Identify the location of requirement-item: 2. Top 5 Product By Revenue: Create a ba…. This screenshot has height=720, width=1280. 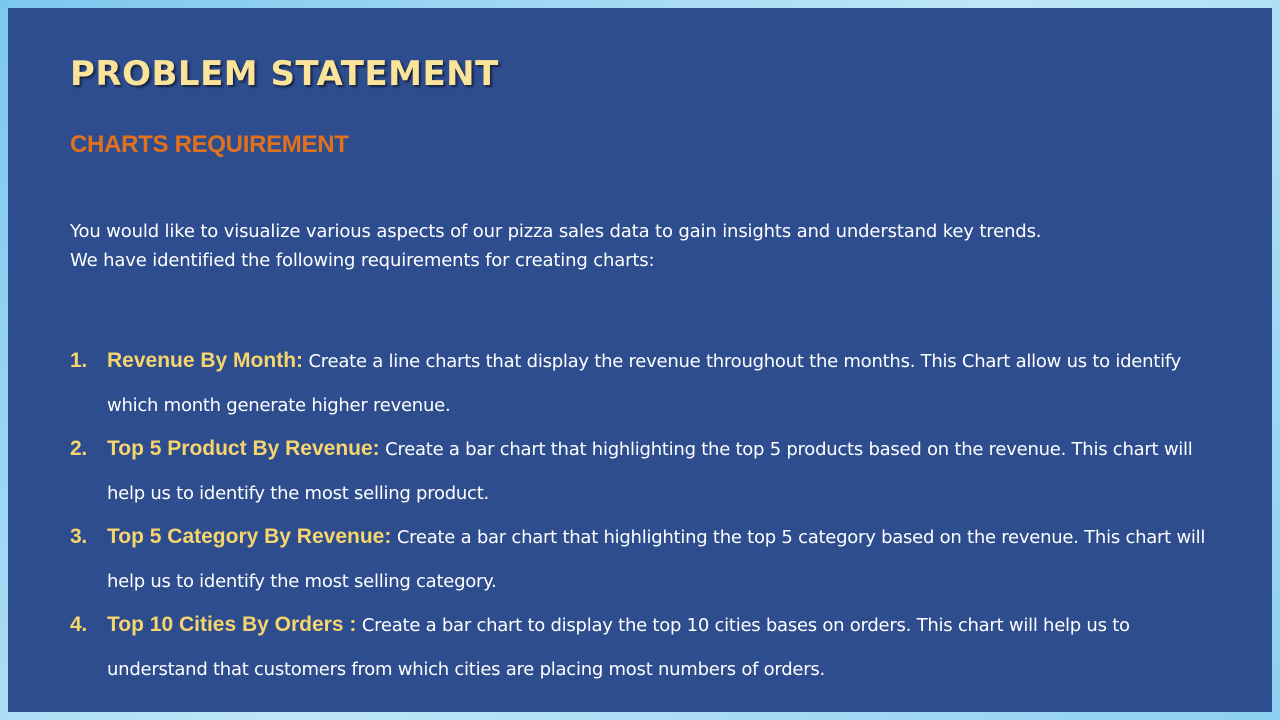
(640, 471).